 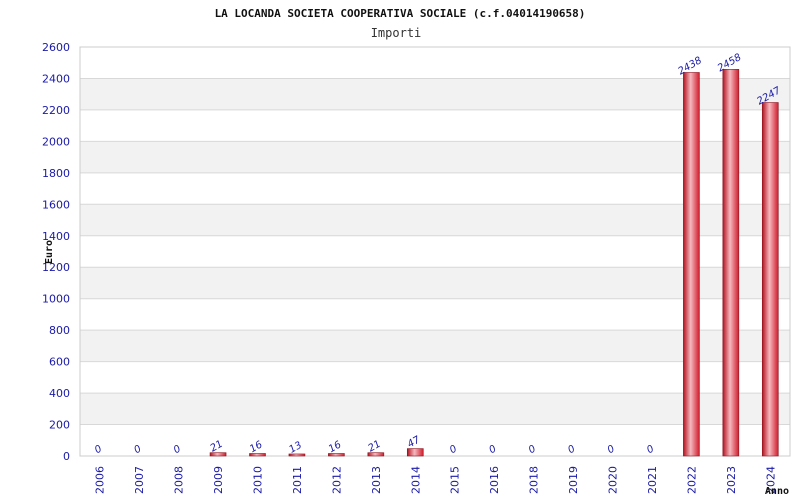 What do you see at coordinates (691, 480) in the screenshot?
I see `x-tick-label: 2022` at bounding box center [691, 480].